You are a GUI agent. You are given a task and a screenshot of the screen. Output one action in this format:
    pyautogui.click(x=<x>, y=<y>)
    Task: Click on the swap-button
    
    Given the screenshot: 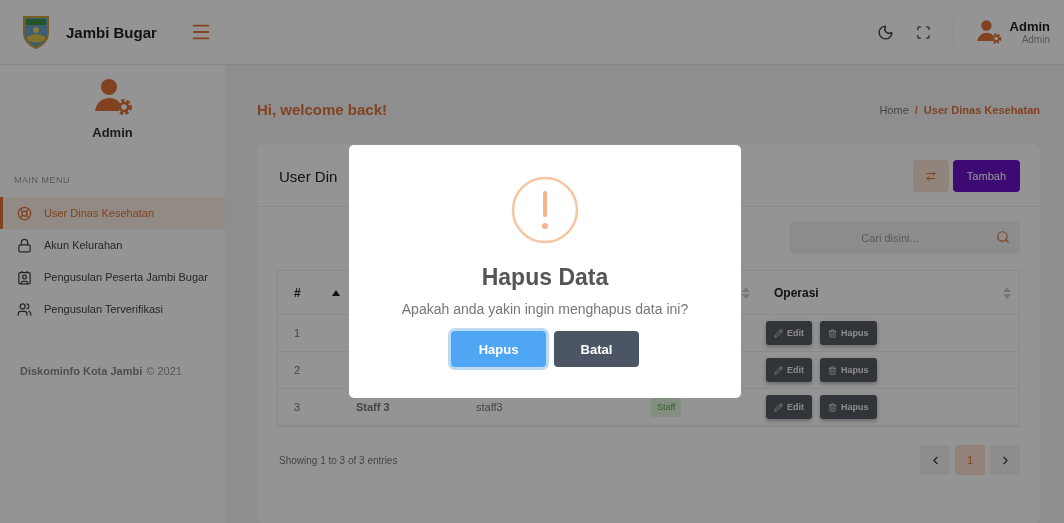 What is the action you would take?
    pyautogui.click(x=930, y=176)
    